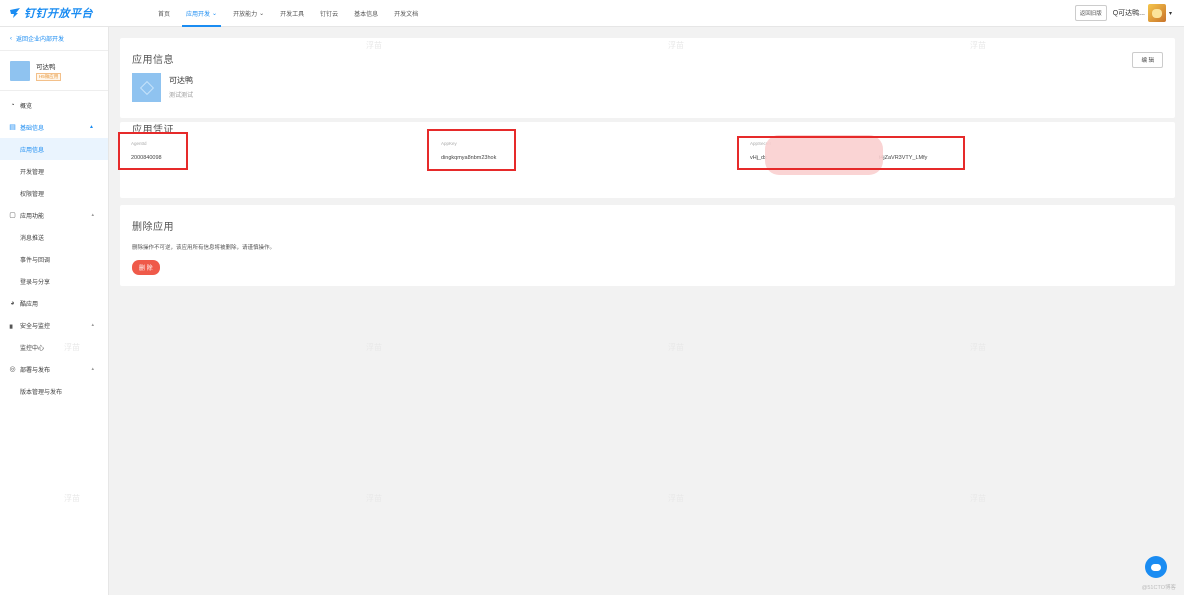 This screenshot has width=1184, height=595. Describe the element at coordinates (35, 326) in the screenshot. I see `sidebar-item-label: 安全与监控` at that location.